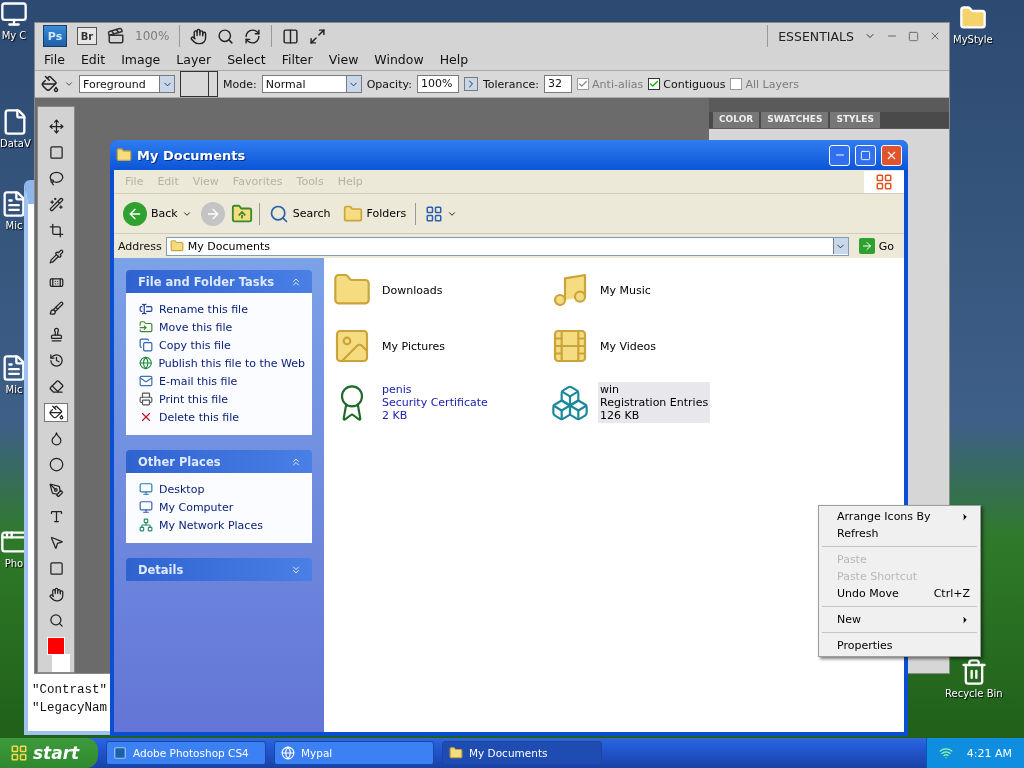  Describe the element at coordinates (56, 178) in the screenshot. I see `lasso-icon` at that location.